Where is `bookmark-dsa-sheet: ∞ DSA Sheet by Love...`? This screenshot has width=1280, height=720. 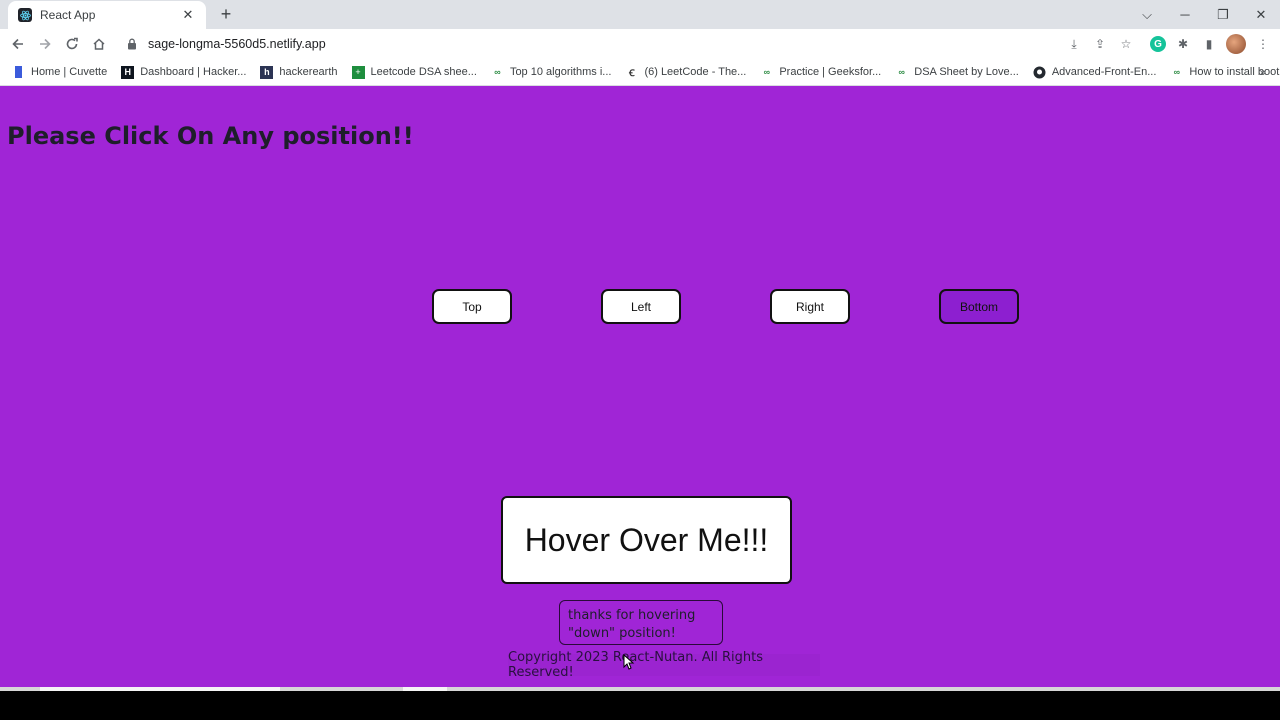 bookmark-dsa-sheet: ∞ DSA Sheet by Love... is located at coordinates (957, 72).